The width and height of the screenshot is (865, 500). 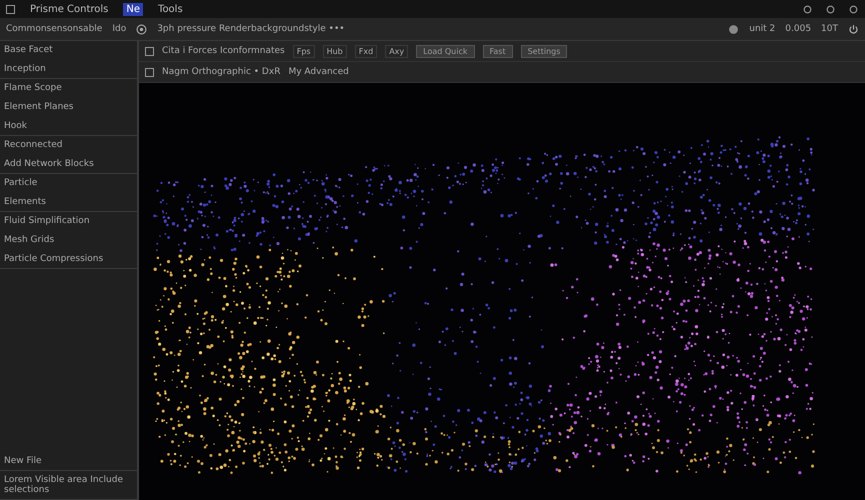 I want to click on status-readout: unit 2, so click(x=762, y=29).